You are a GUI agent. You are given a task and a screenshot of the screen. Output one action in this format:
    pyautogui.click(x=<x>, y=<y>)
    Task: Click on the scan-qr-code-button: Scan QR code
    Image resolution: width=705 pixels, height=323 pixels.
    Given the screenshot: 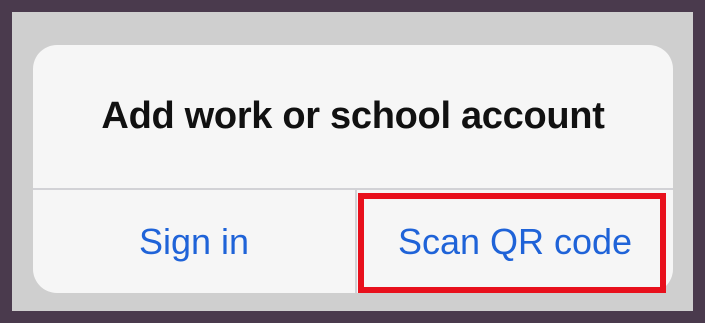 What is the action you would take?
    pyautogui.click(x=515, y=241)
    